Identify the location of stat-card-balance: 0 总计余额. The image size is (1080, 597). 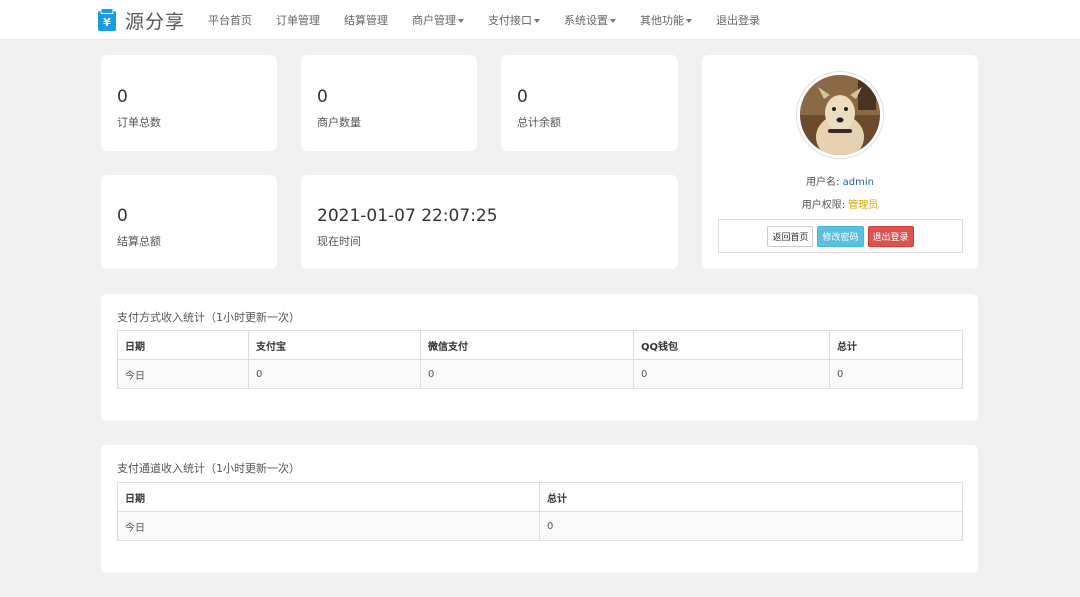
(589, 103).